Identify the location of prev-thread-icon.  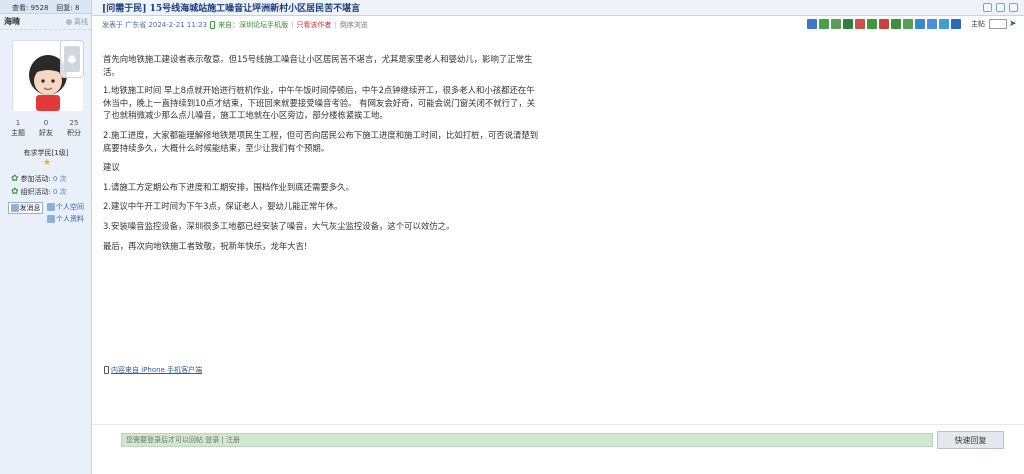
(1000, 7).